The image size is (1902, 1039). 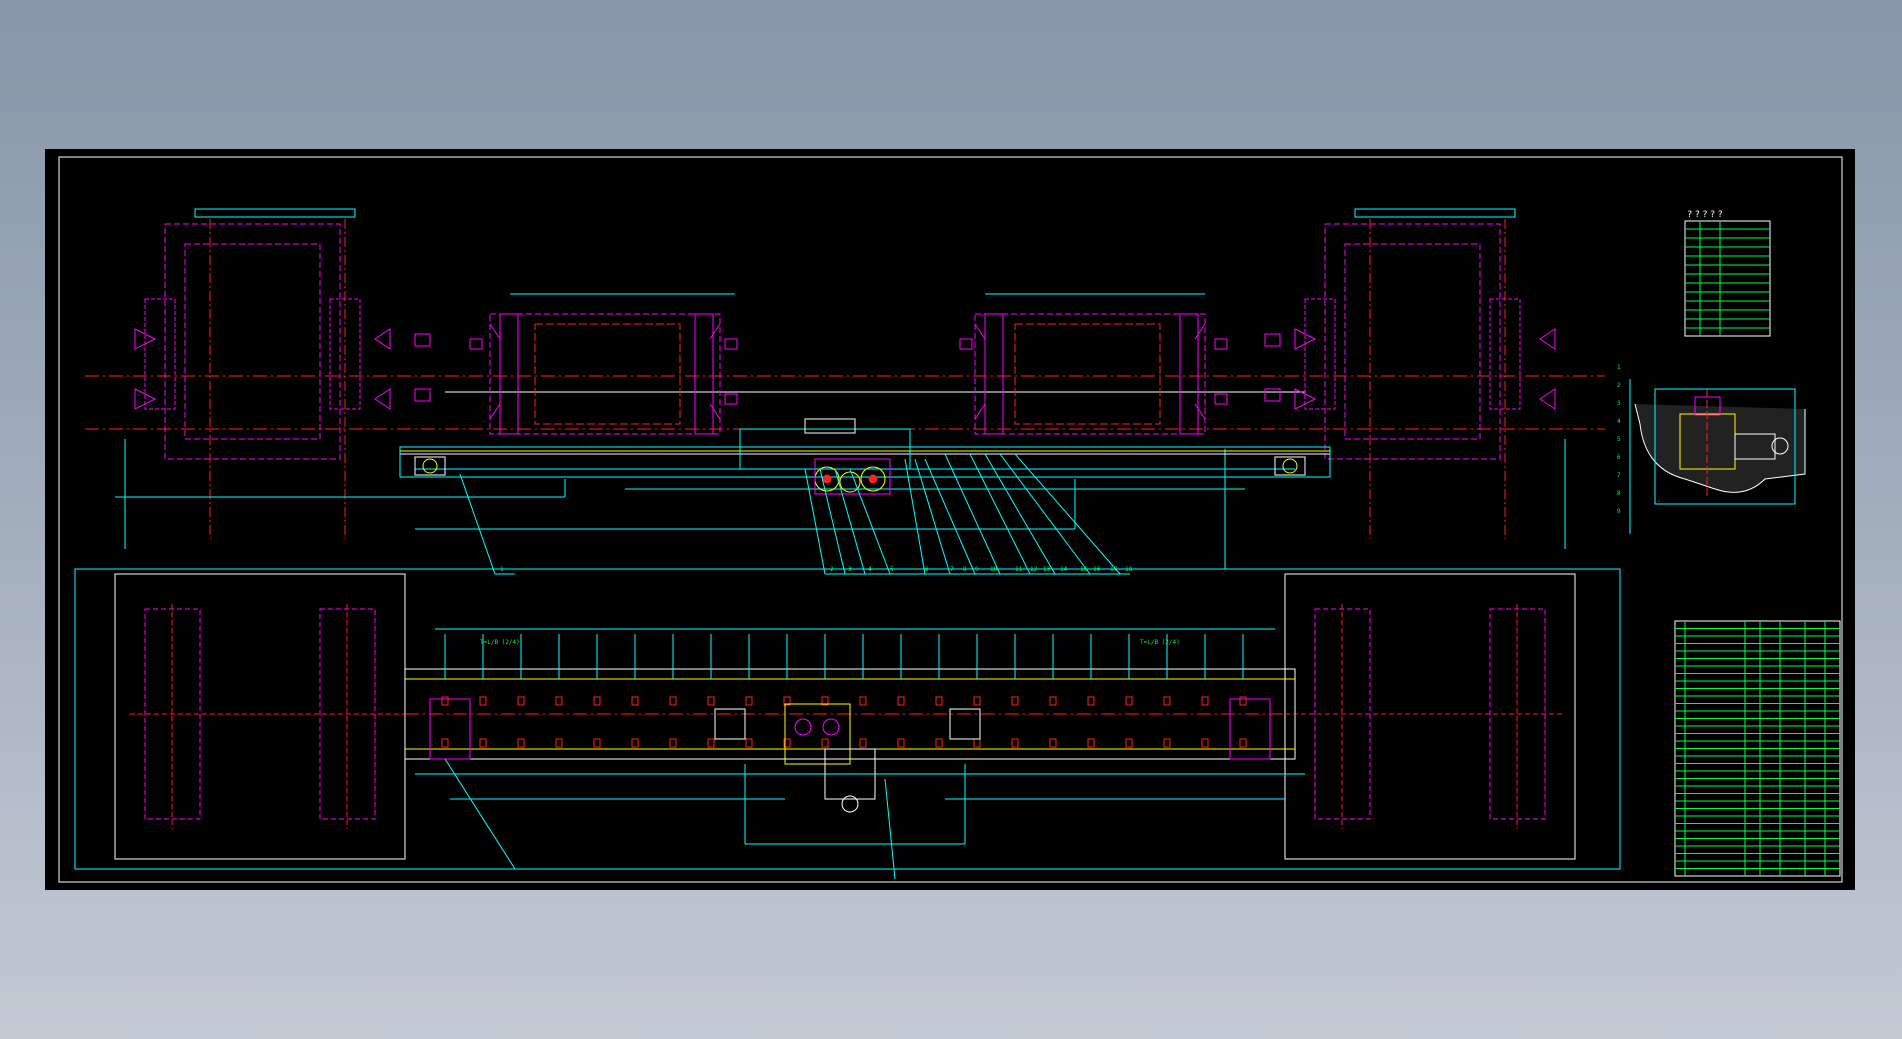 I want to click on legend-title: ? ? ? ? ?, so click(x=1705, y=215).